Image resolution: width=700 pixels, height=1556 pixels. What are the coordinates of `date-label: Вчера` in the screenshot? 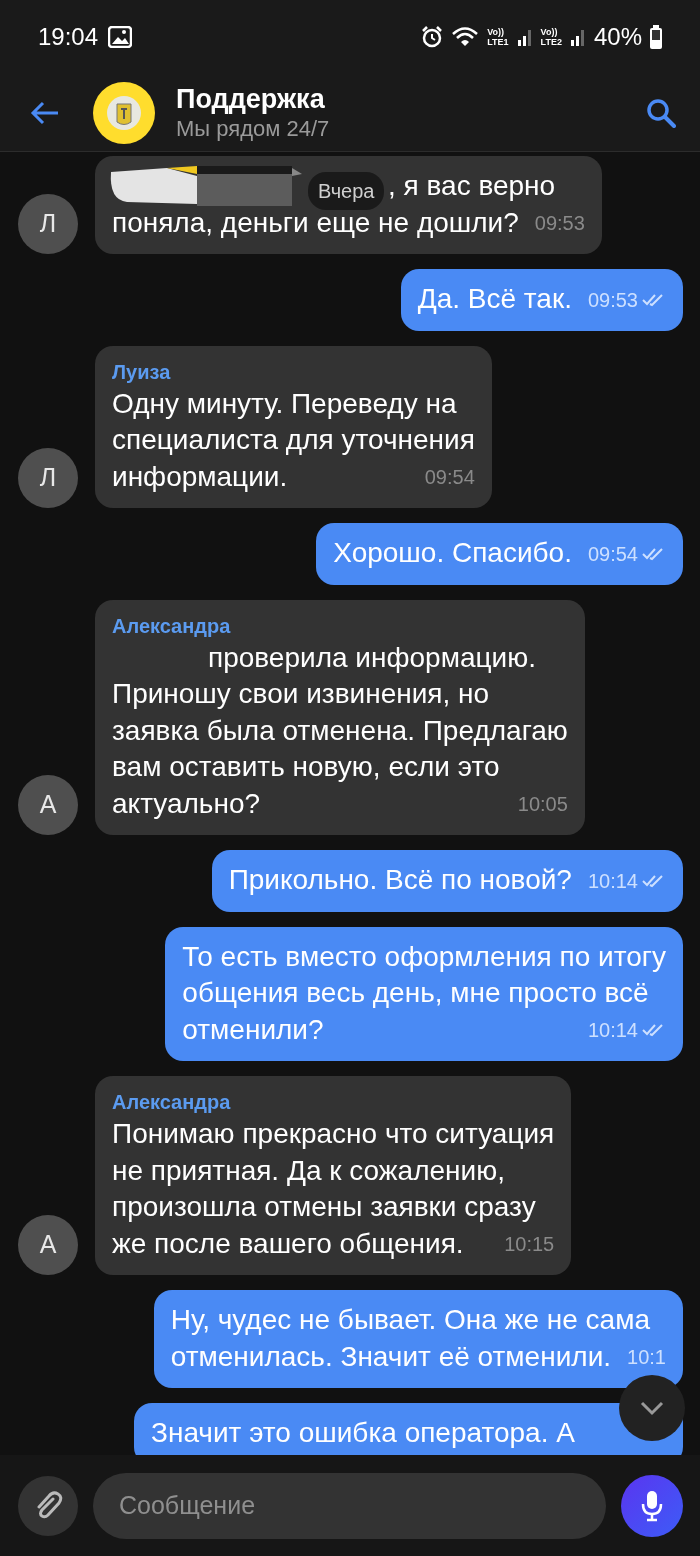 It's located at (346, 191).